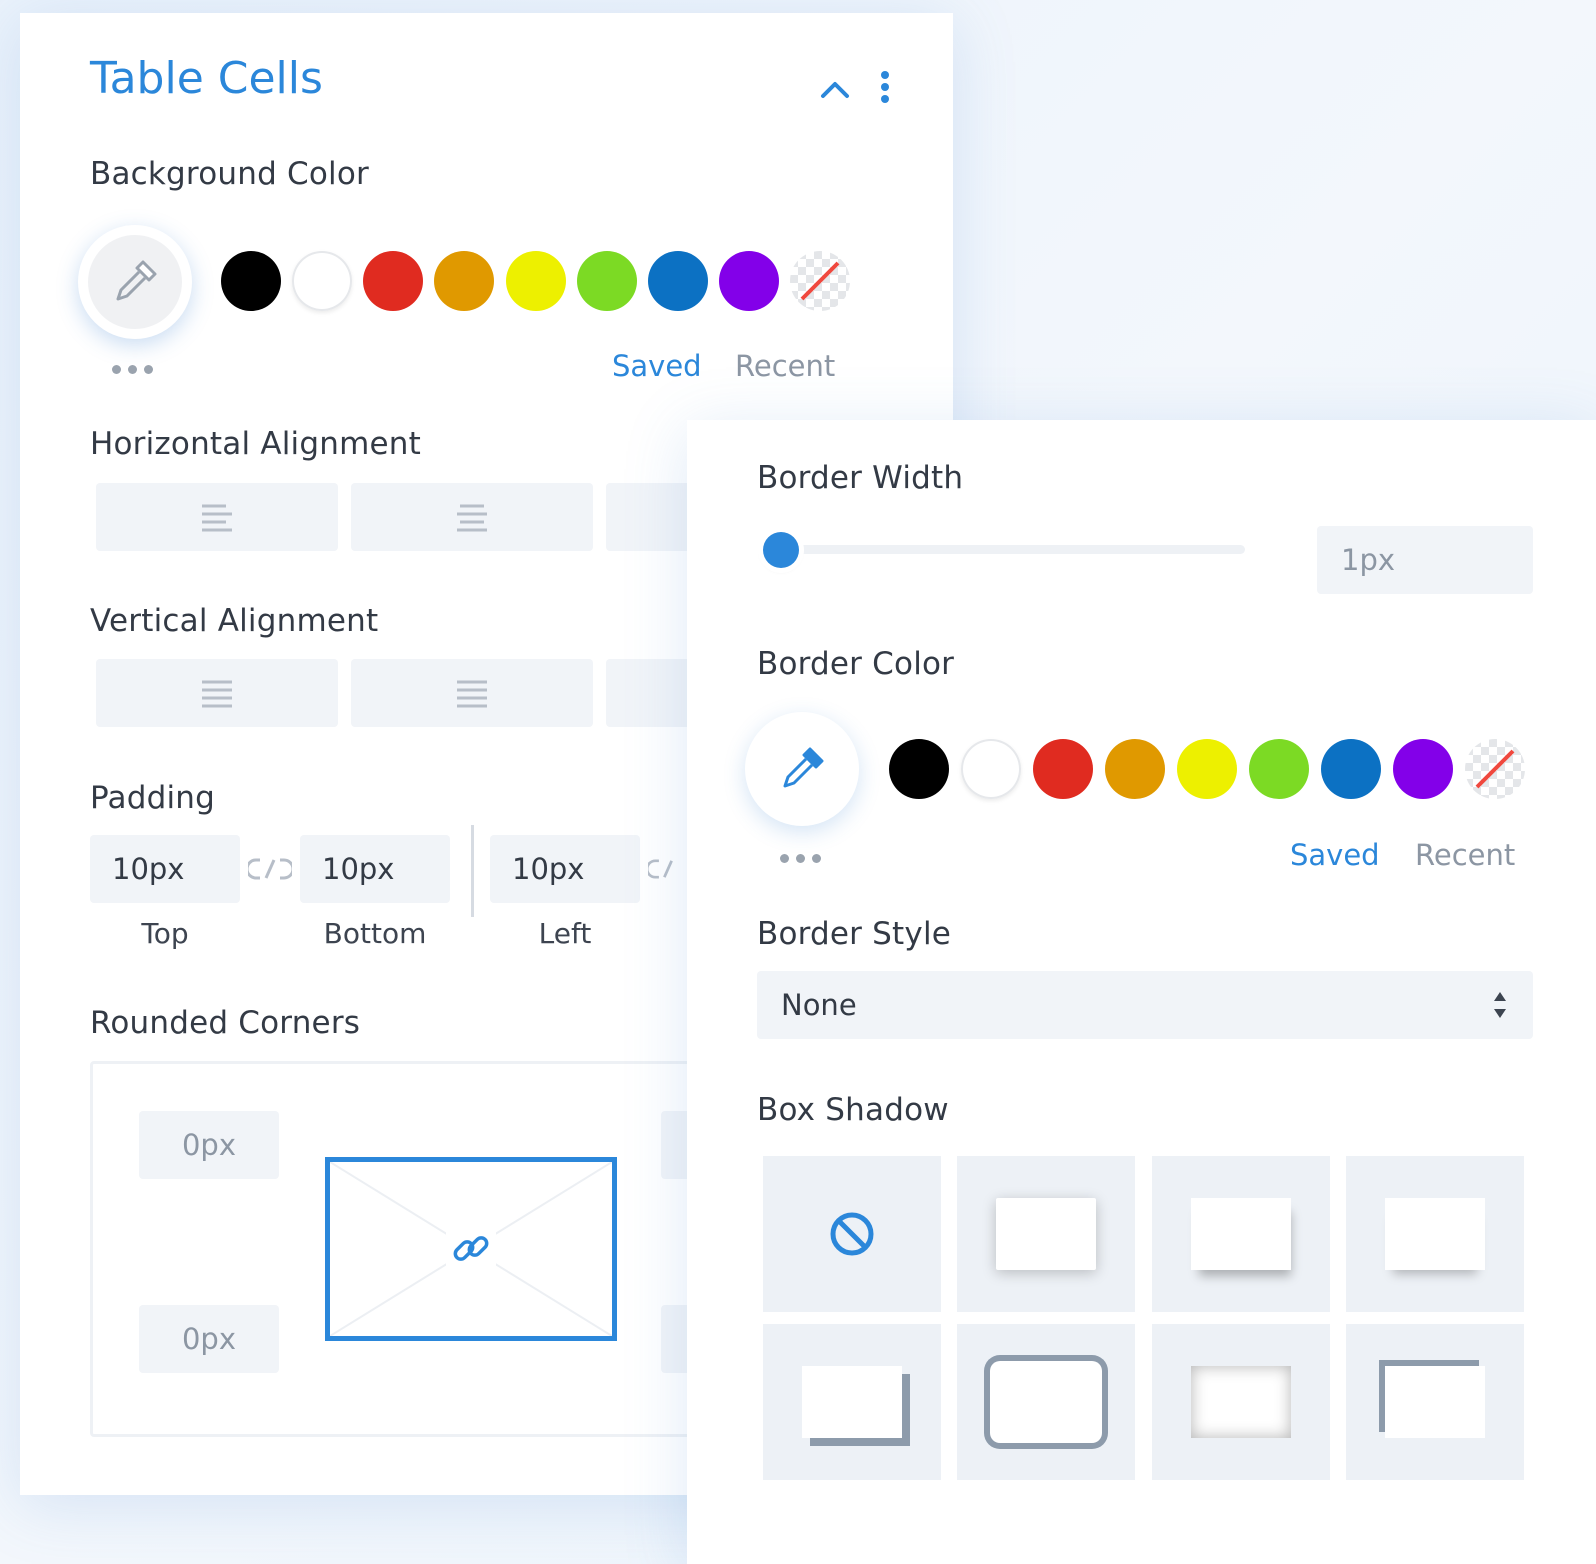 The image size is (1596, 1564). What do you see at coordinates (853, 1110) in the screenshot?
I see `box-shadow-label: Box Shadow` at bounding box center [853, 1110].